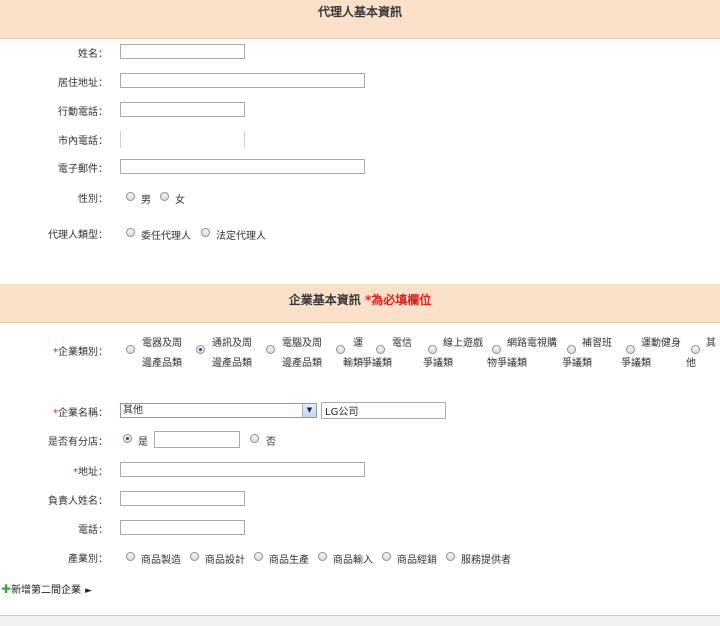  I want to click on agent-section-title: 代理人基本資訊, so click(359, 12).